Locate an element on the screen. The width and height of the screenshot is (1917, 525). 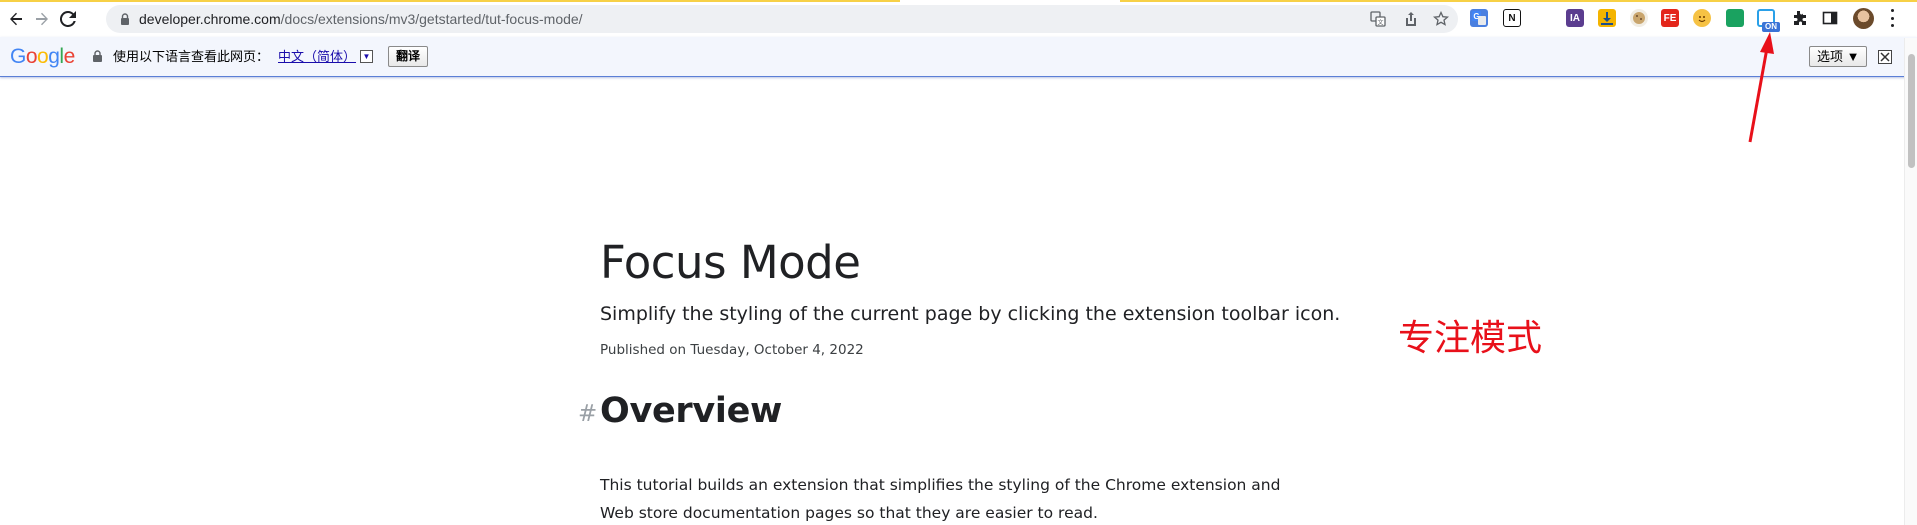
forward-button is located at coordinates (42, 19).